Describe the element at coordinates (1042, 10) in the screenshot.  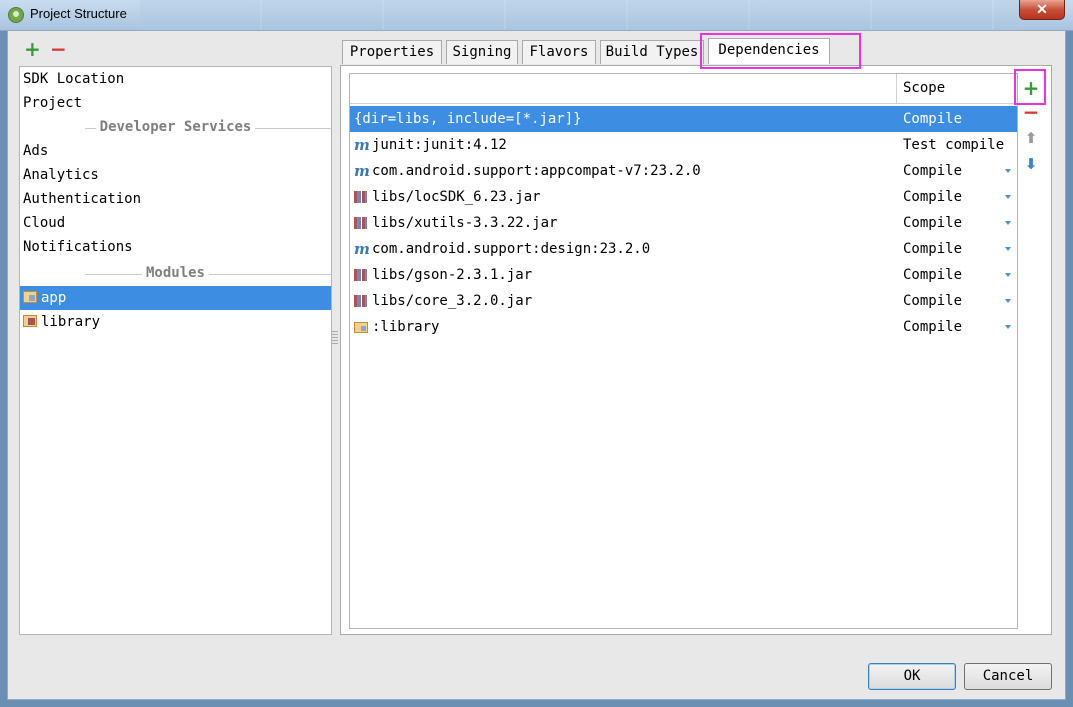
I see `close-button: ✕` at that location.